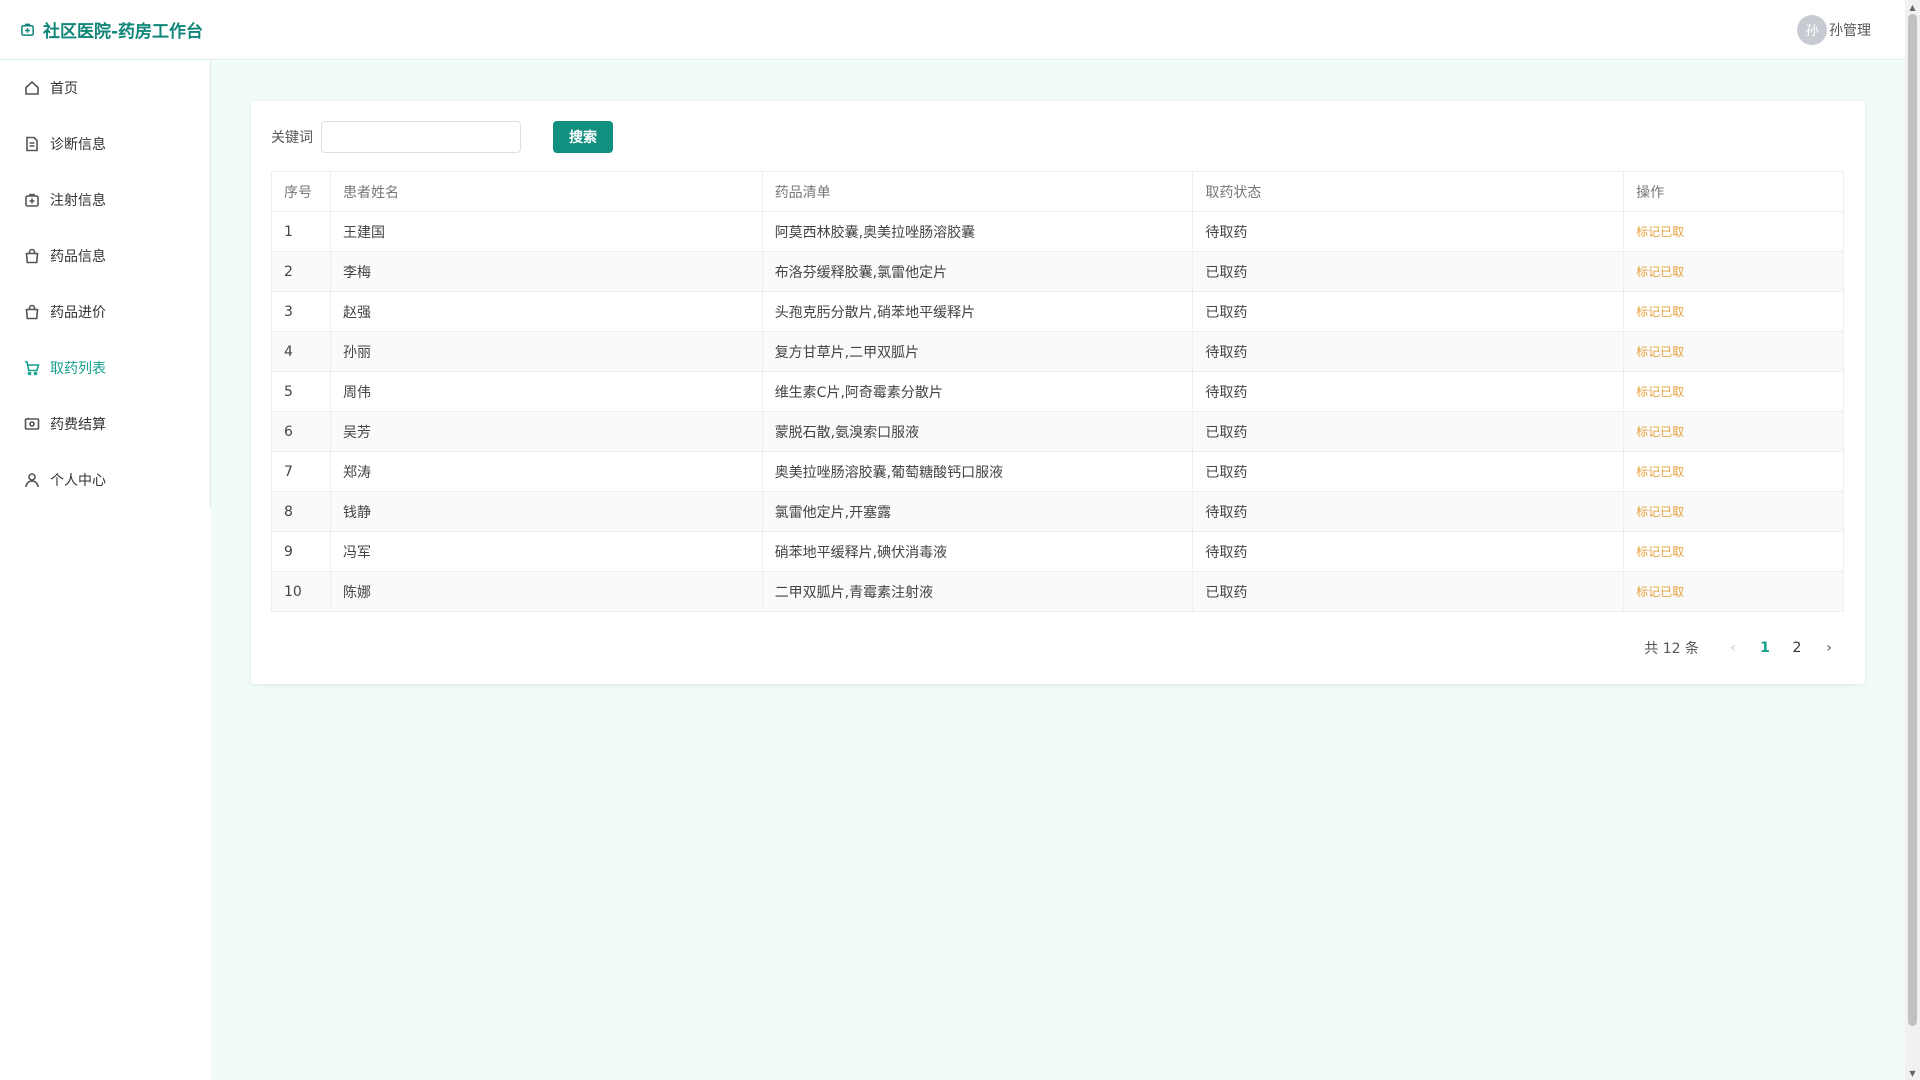 The height and width of the screenshot is (1080, 1920). Describe the element at coordinates (546, 391) in the screenshot. I see `cell-patient: 周伟` at that location.